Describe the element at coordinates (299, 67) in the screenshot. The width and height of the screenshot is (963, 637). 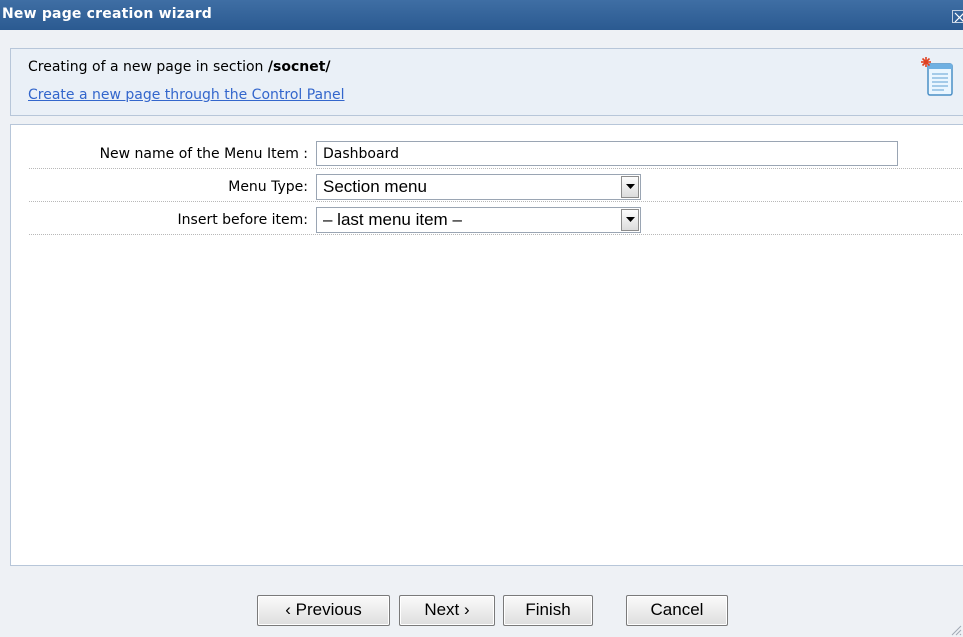
I see `section-path: /socnet/` at that location.